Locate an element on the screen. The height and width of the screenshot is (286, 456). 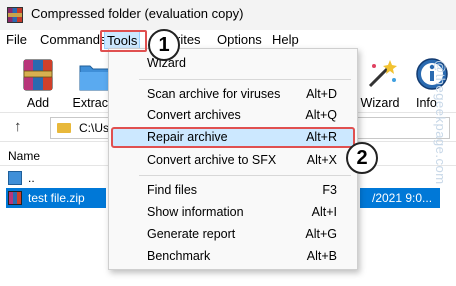
menu-item-scan-archive: Scan archive for viruses Alt+D is located at coordinates (233, 94).